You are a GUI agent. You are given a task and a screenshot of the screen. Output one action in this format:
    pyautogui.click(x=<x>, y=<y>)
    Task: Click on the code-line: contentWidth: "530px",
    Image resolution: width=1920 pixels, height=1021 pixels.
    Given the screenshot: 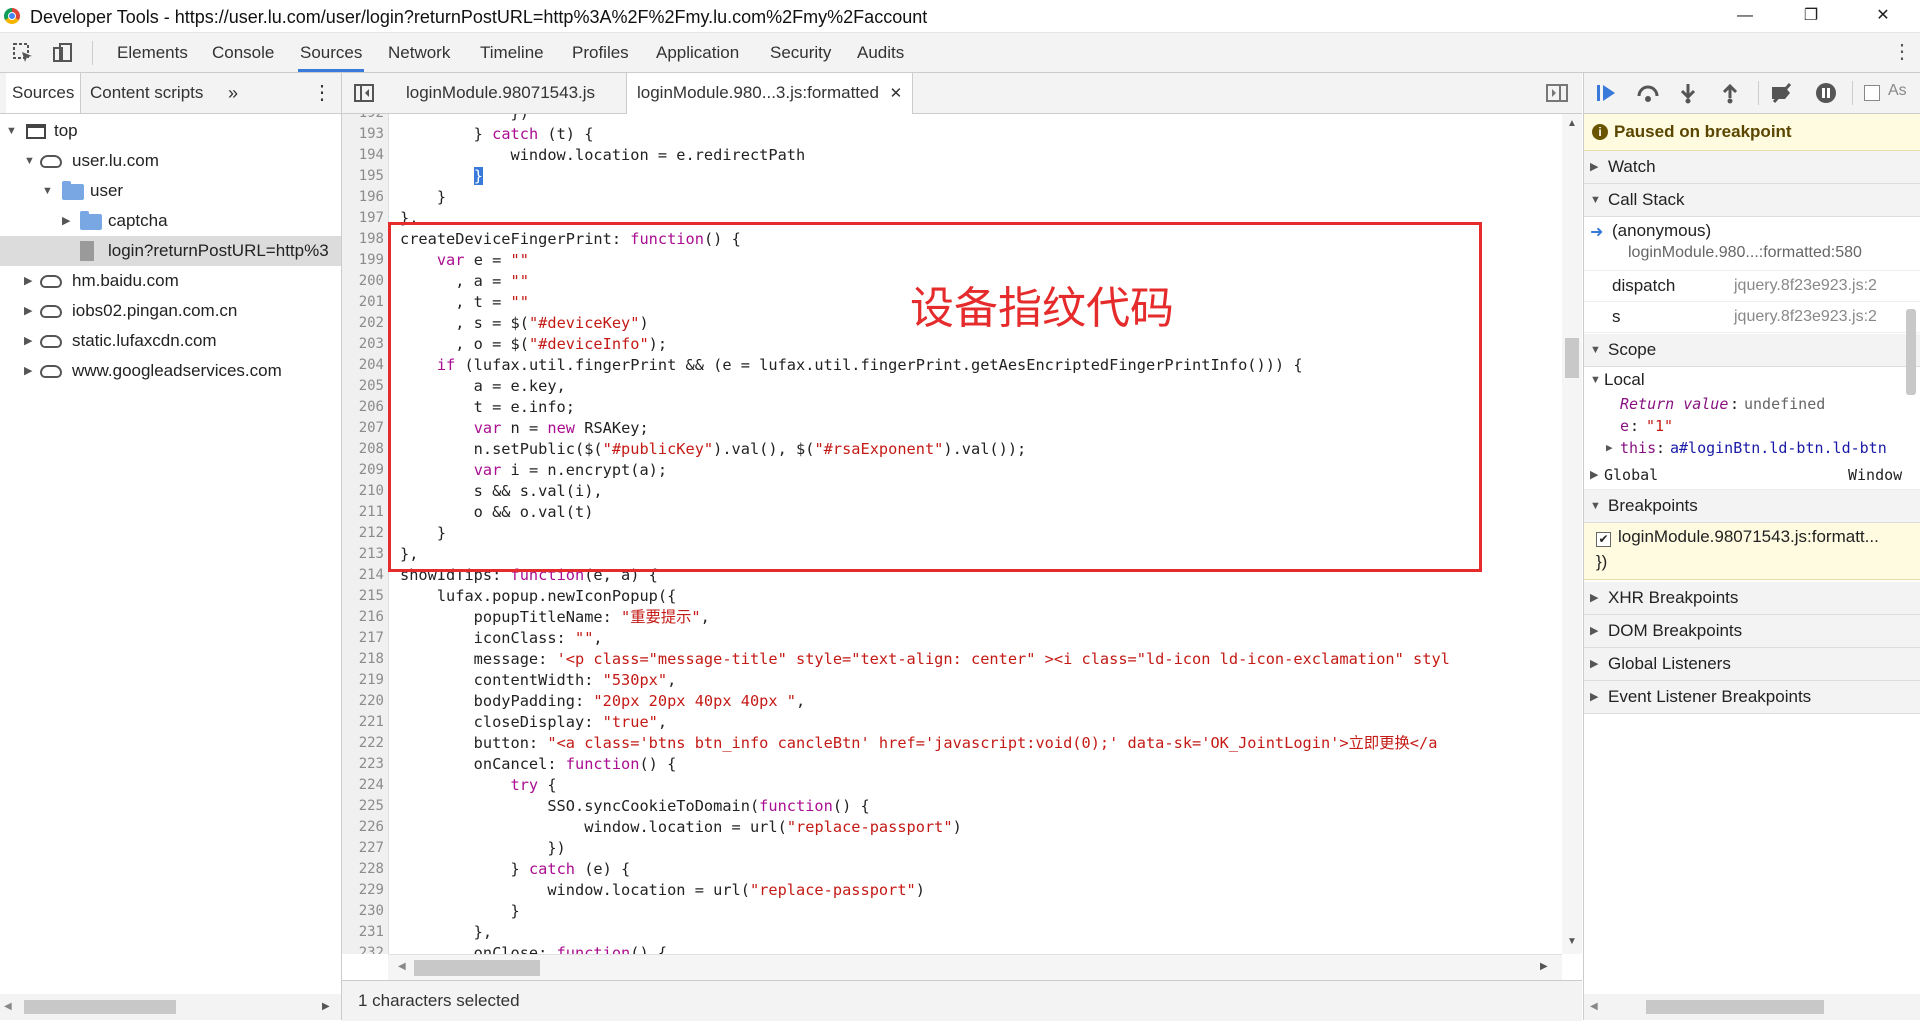 What is the action you would take?
    pyautogui.click(x=538, y=680)
    